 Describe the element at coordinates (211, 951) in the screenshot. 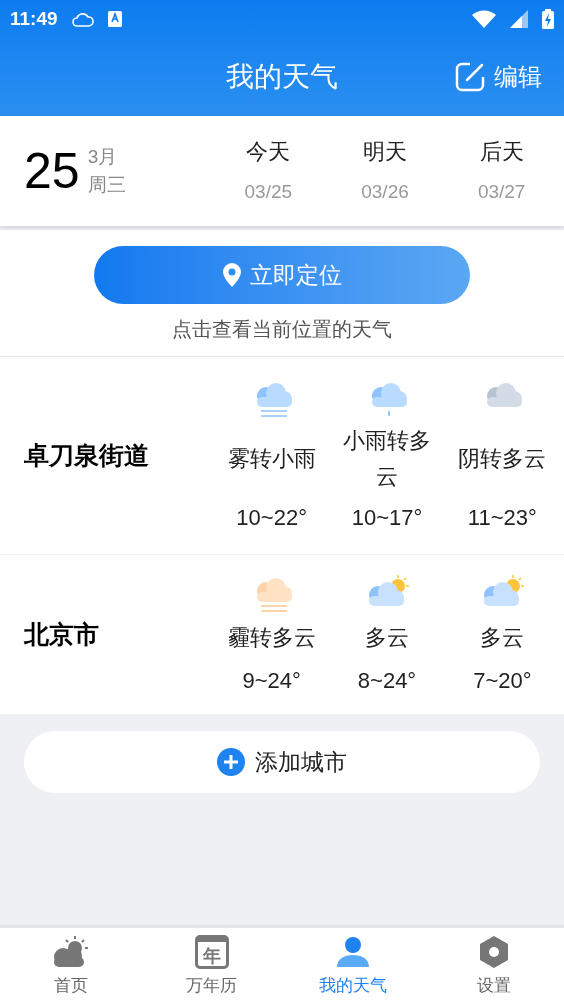

I see `calendar-icon: 年` at that location.